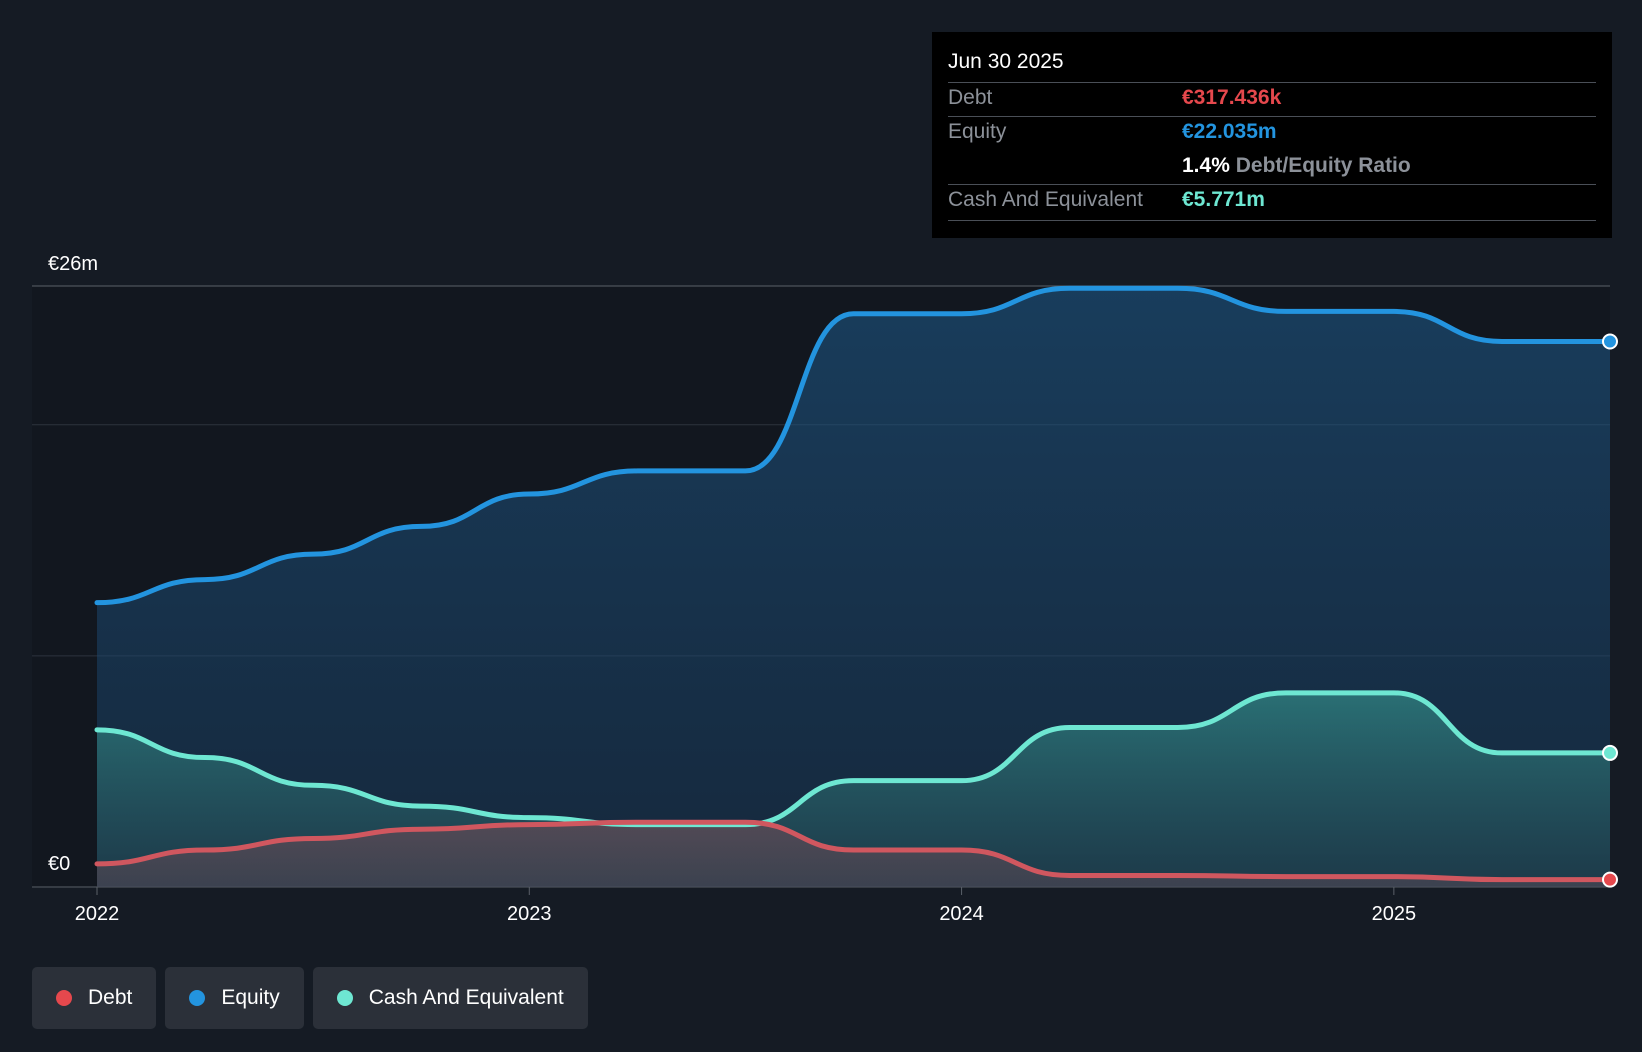 The image size is (1642, 1052). Describe the element at coordinates (961, 914) in the screenshot. I see `x-tick-label: 2024` at that location.